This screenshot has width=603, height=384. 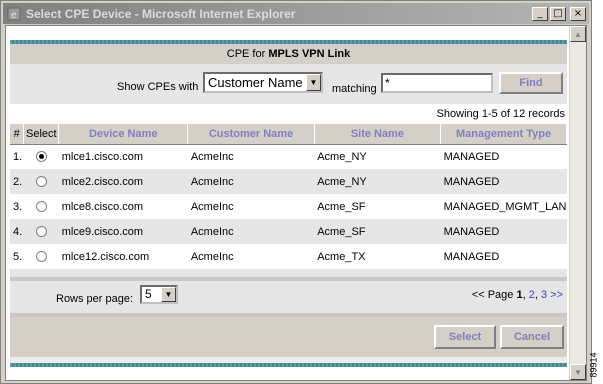 I want to click on device-name-cell: mlce1.cisco.com, so click(x=123, y=156).